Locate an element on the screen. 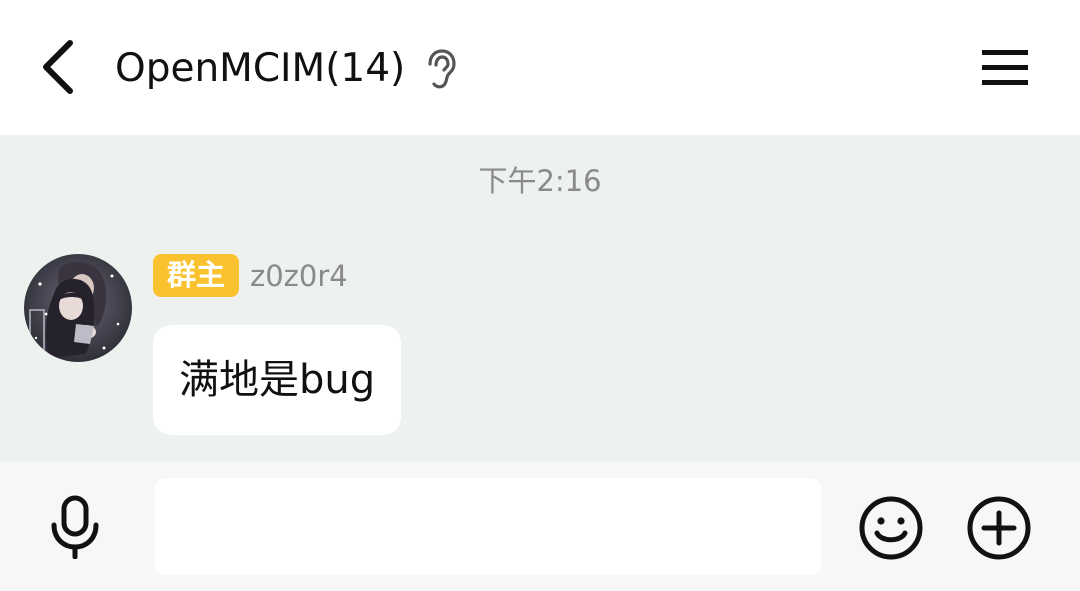 This screenshot has height=591, width=1080. emoji-button is located at coordinates (891, 528).